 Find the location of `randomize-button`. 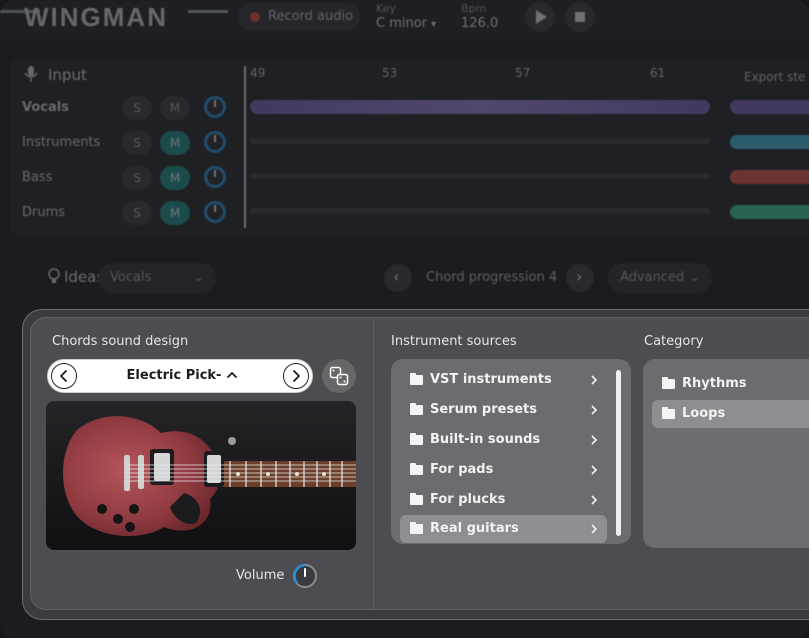

randomize-button is located at coordinates (339, 376).